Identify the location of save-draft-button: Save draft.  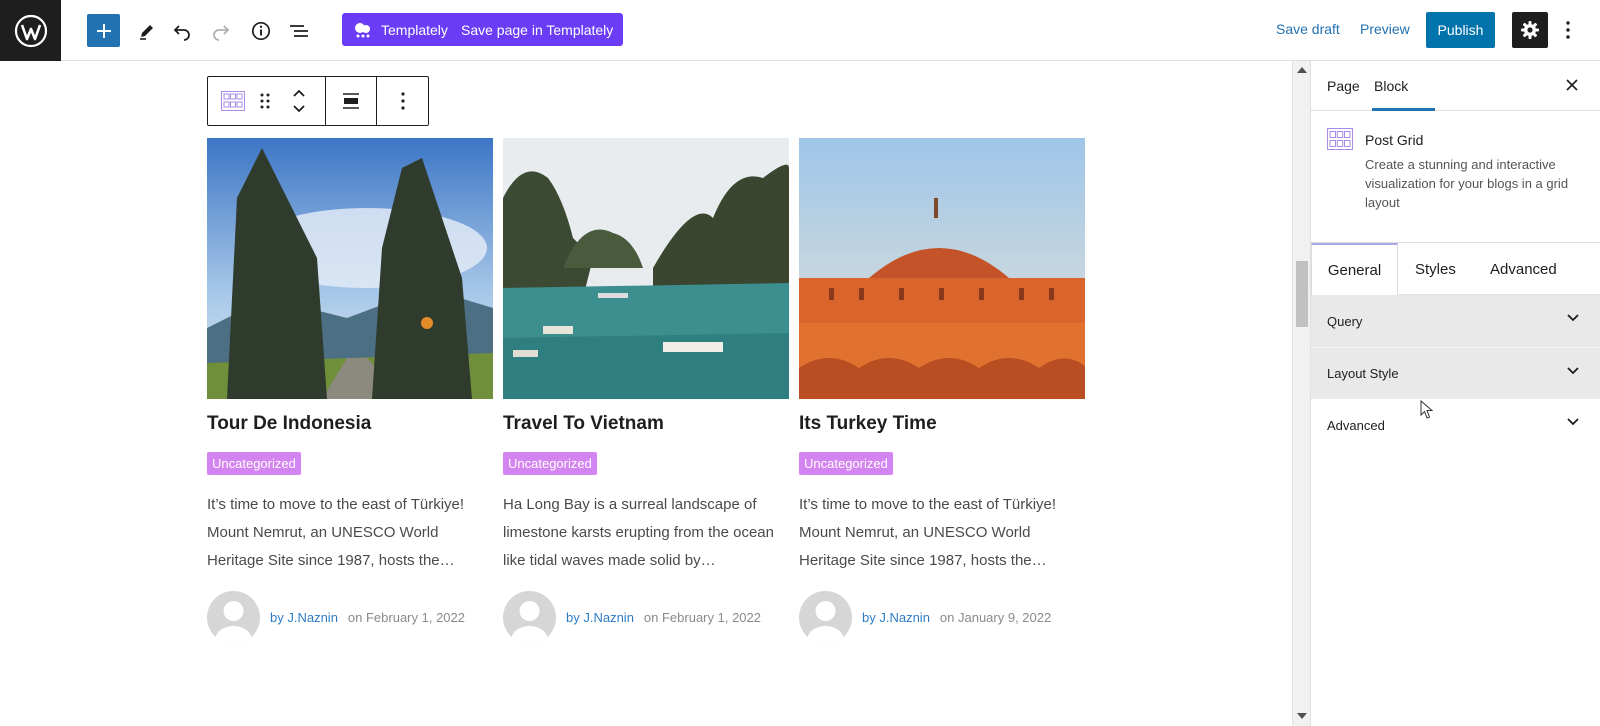
(1308, 29).